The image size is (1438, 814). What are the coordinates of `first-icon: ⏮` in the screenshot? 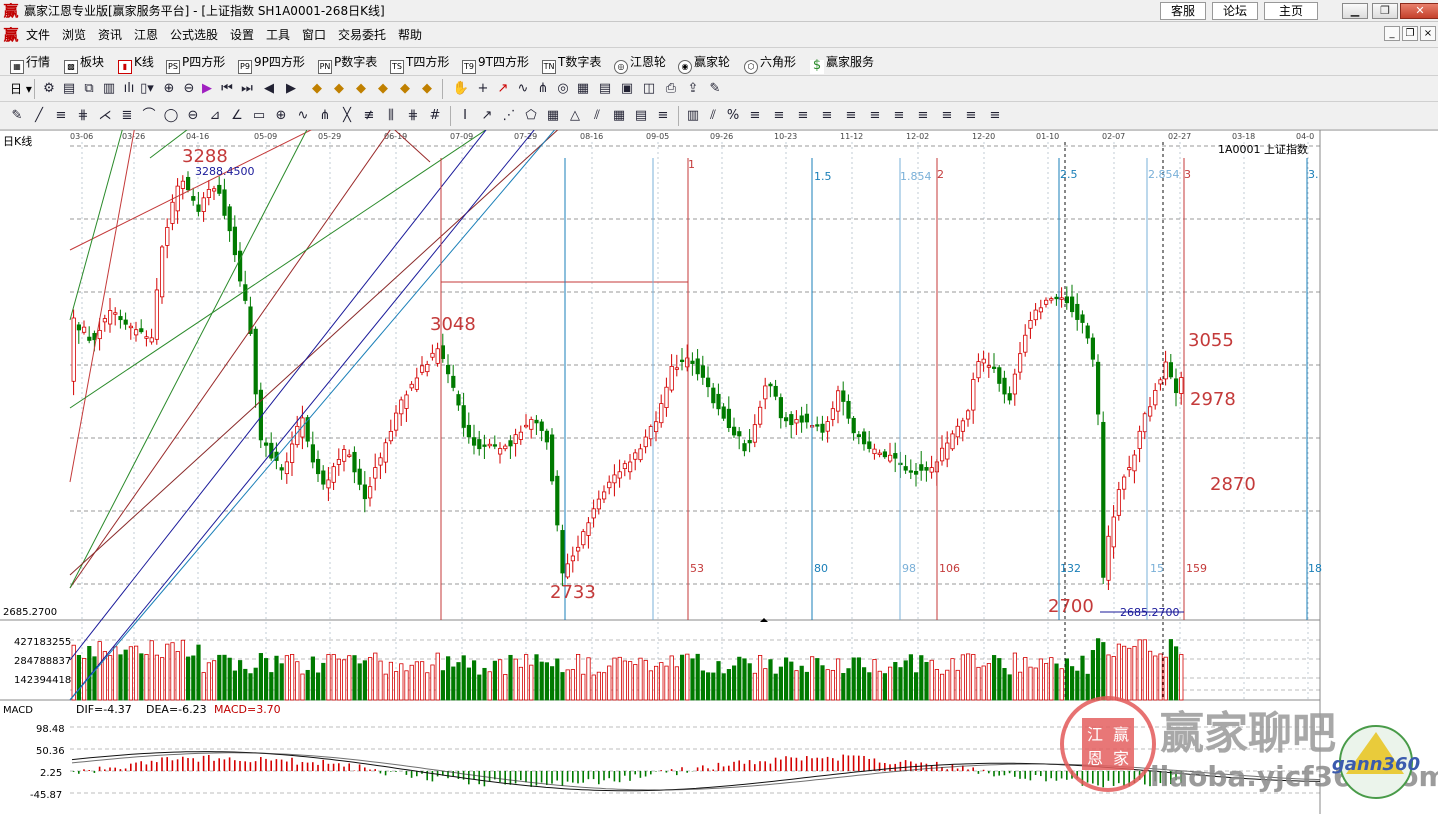 It's located at (227, 89).